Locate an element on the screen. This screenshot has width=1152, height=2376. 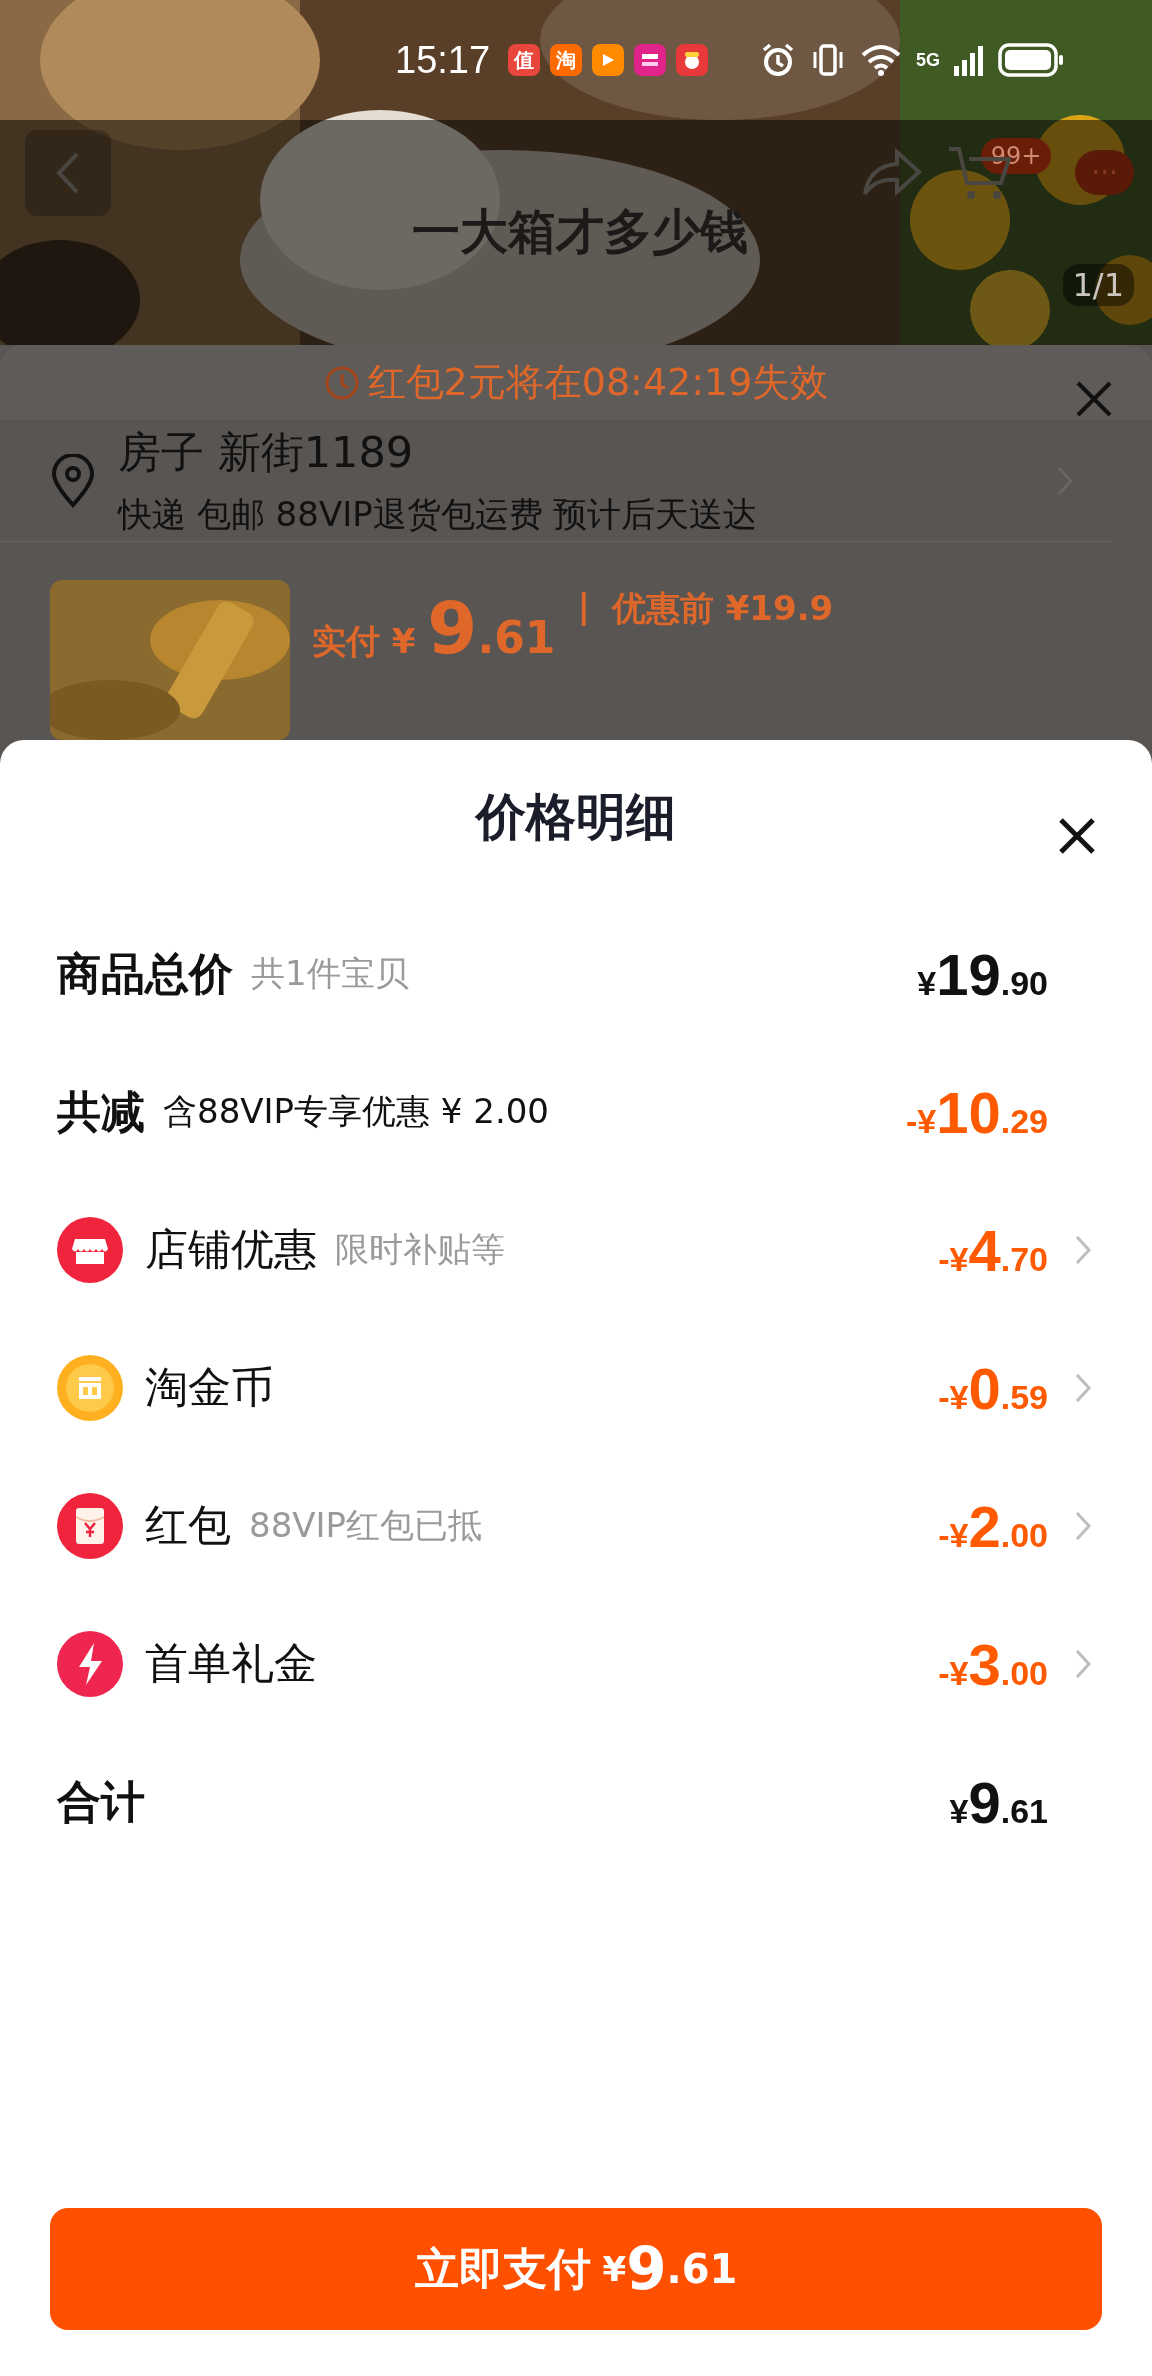
clock-icon is located at coordinates (341, 382).